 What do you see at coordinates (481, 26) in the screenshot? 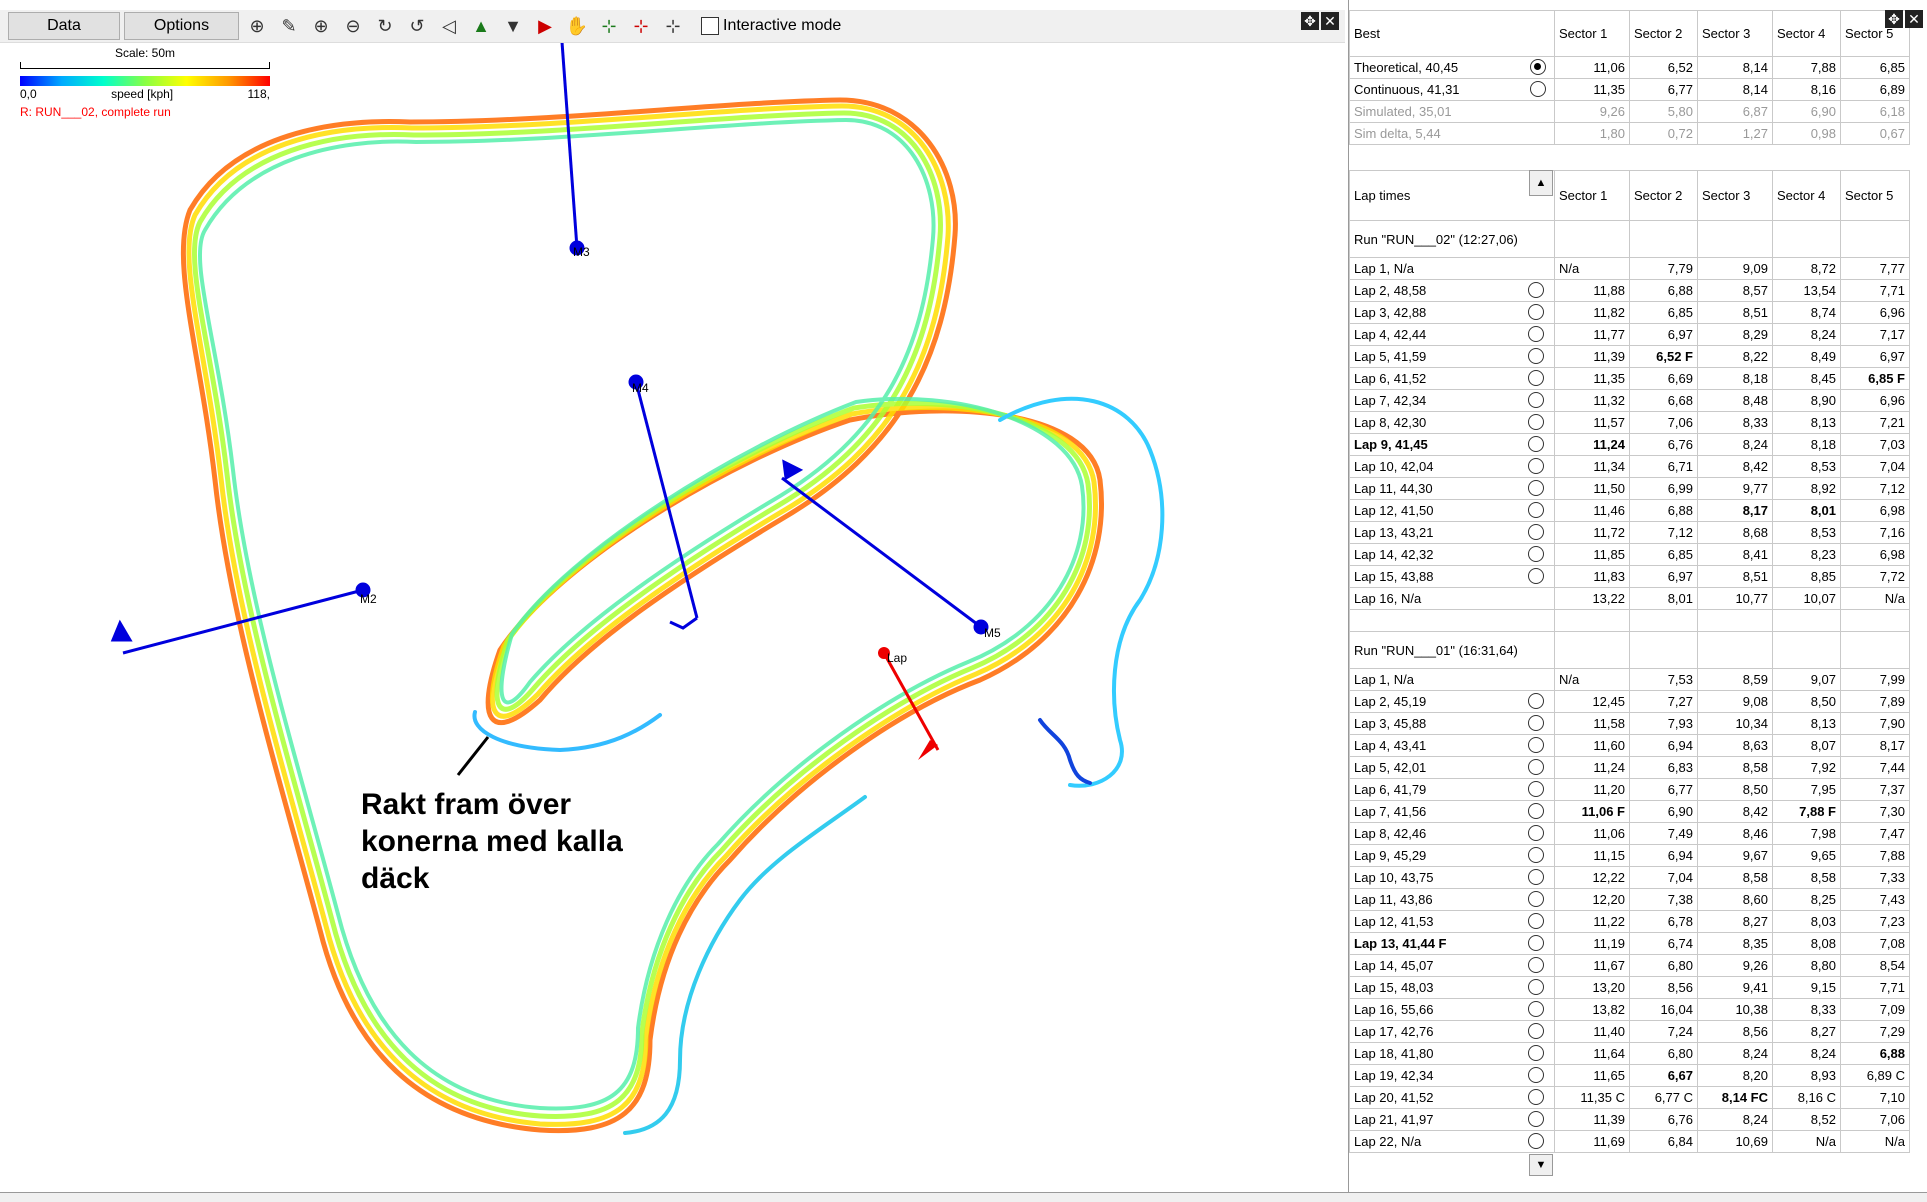
I see `start-marker-icon: ▲` at bounding box center [481, 26].